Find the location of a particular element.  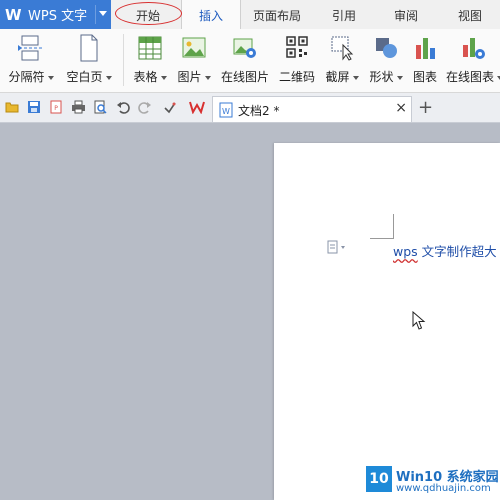

paragraph-options-icon is located at coordinates (336, 247).